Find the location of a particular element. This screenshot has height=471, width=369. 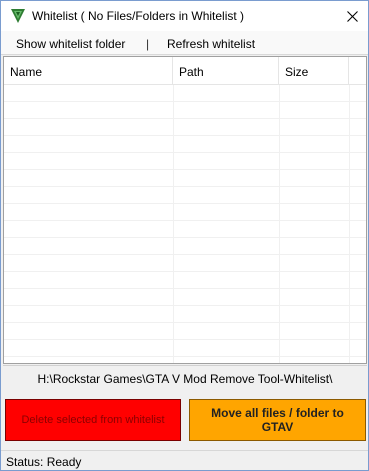

column-header-path: Path is located at coordinates (226, 71).